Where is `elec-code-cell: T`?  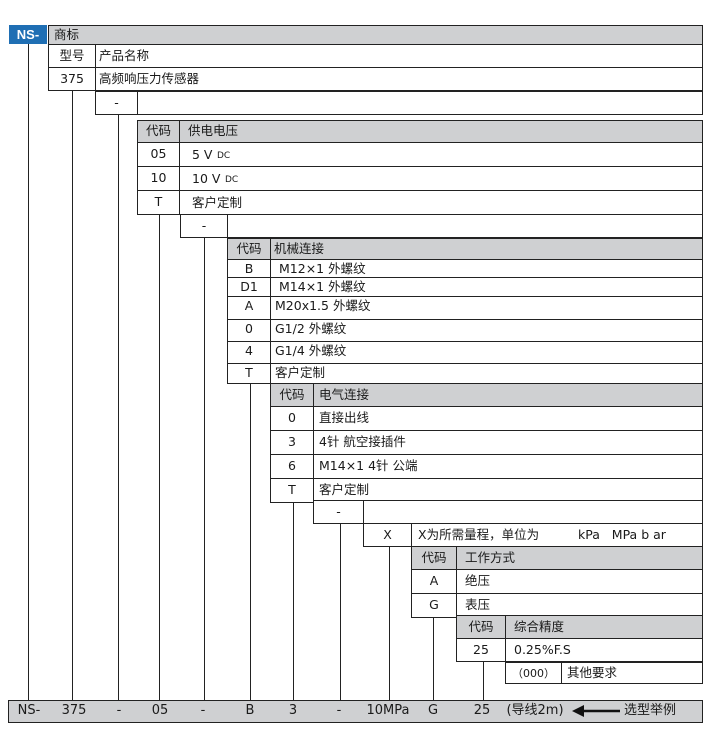
elec-code-cell: T is located at coordinates (292, 490).